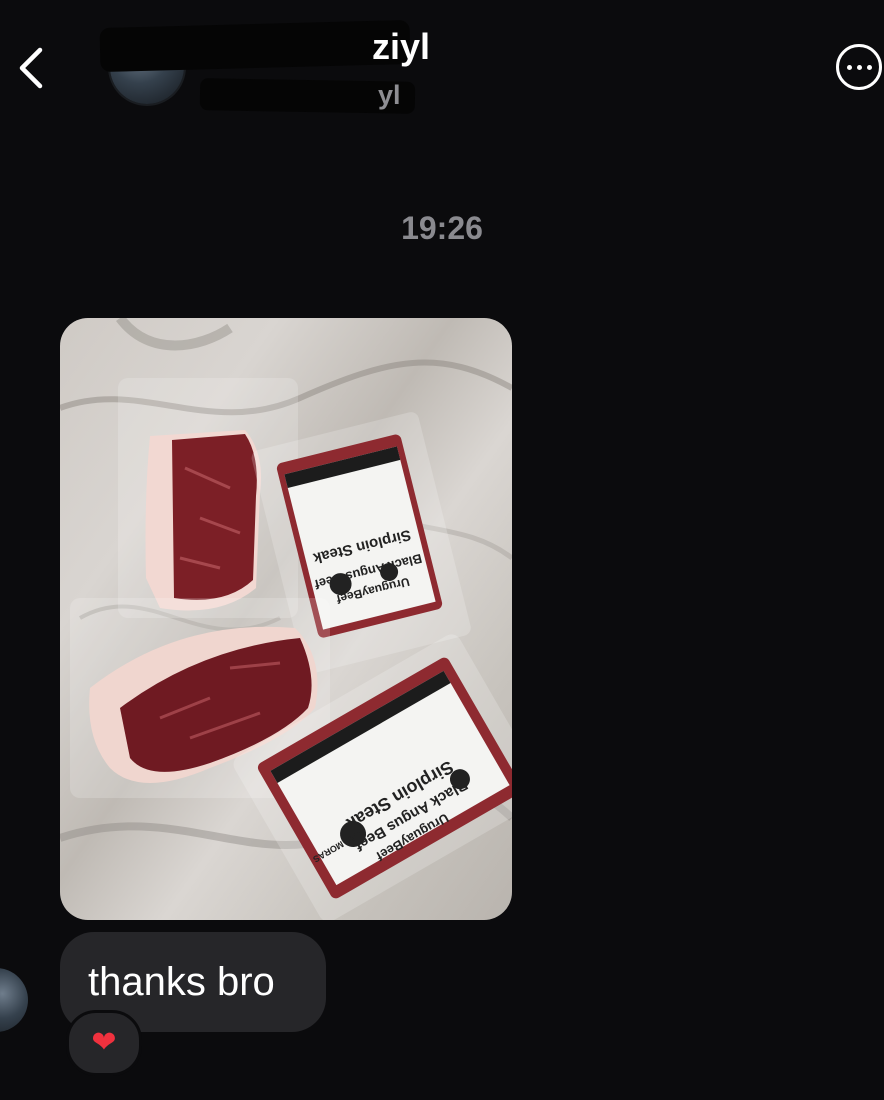 This screenshot has height=1100, width=884. Describe the element at coordinates (389, 95) in the screenshot. I see `contact-username: yl` at that location.